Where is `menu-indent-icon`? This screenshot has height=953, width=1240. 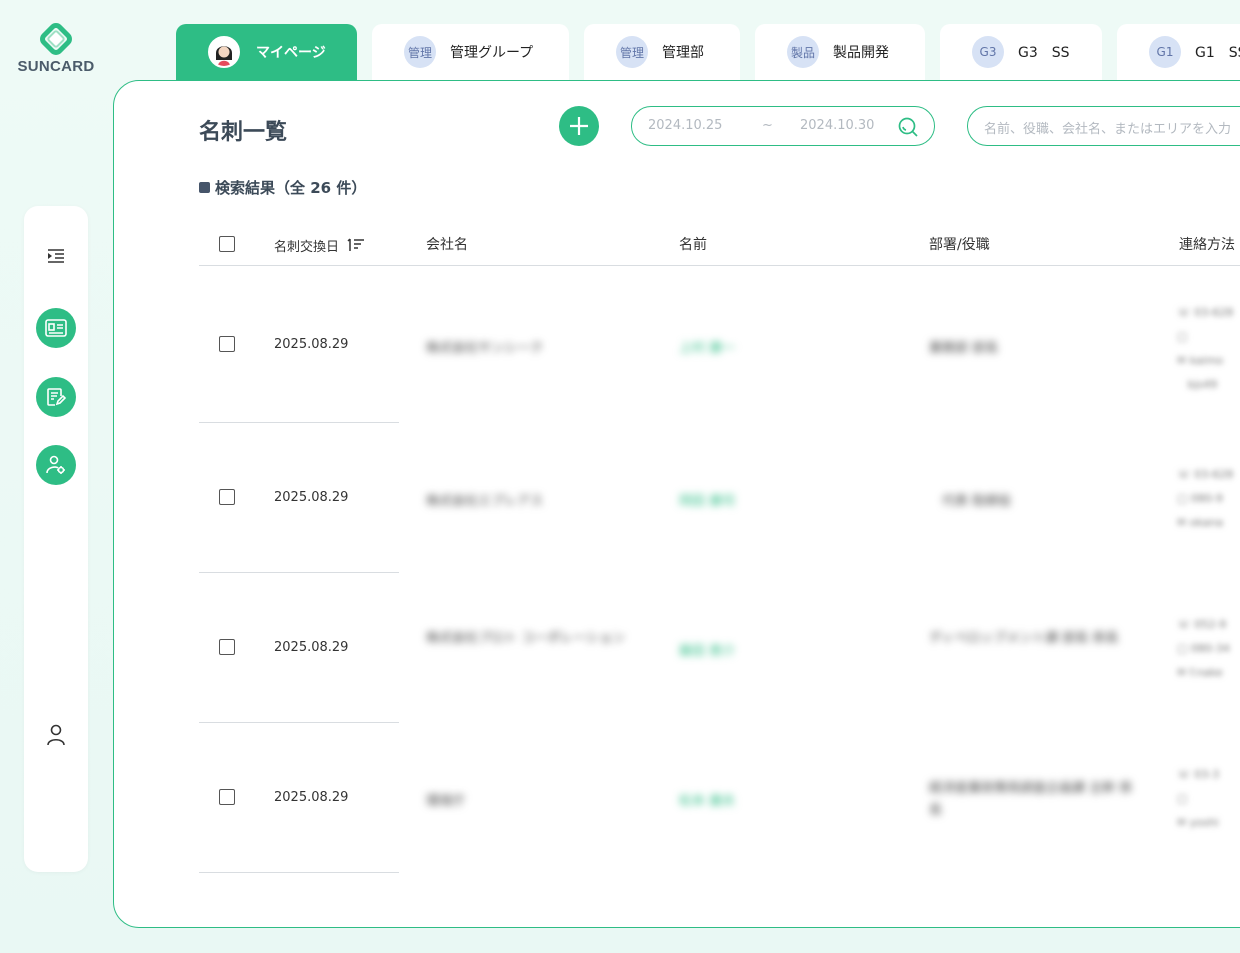
menu-indent-icon is located at coordinates (56, 256).